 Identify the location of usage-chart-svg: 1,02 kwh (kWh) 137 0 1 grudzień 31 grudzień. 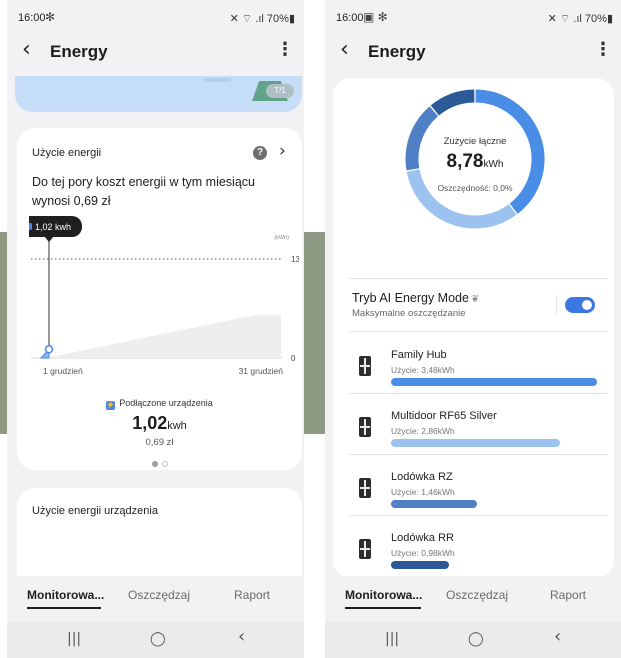
(164, 296).